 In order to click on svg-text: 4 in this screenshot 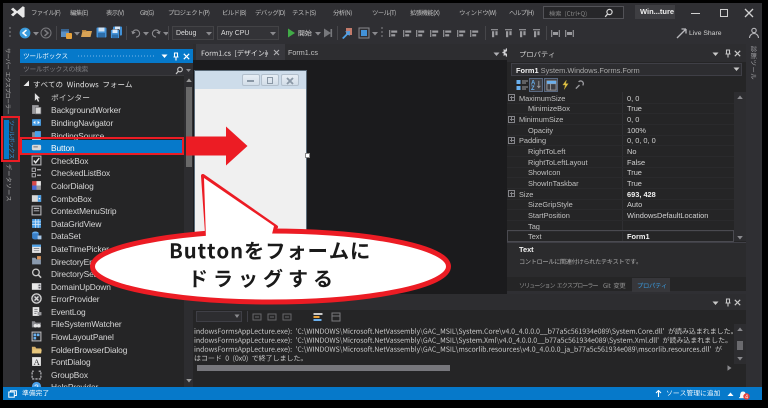, I will do `click(746, 397)`.